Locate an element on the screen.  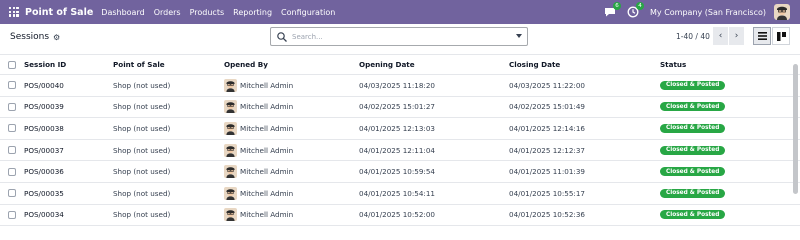
closing-date: 04/01/2025 10:55:17 is located at coordinates (547, 193).